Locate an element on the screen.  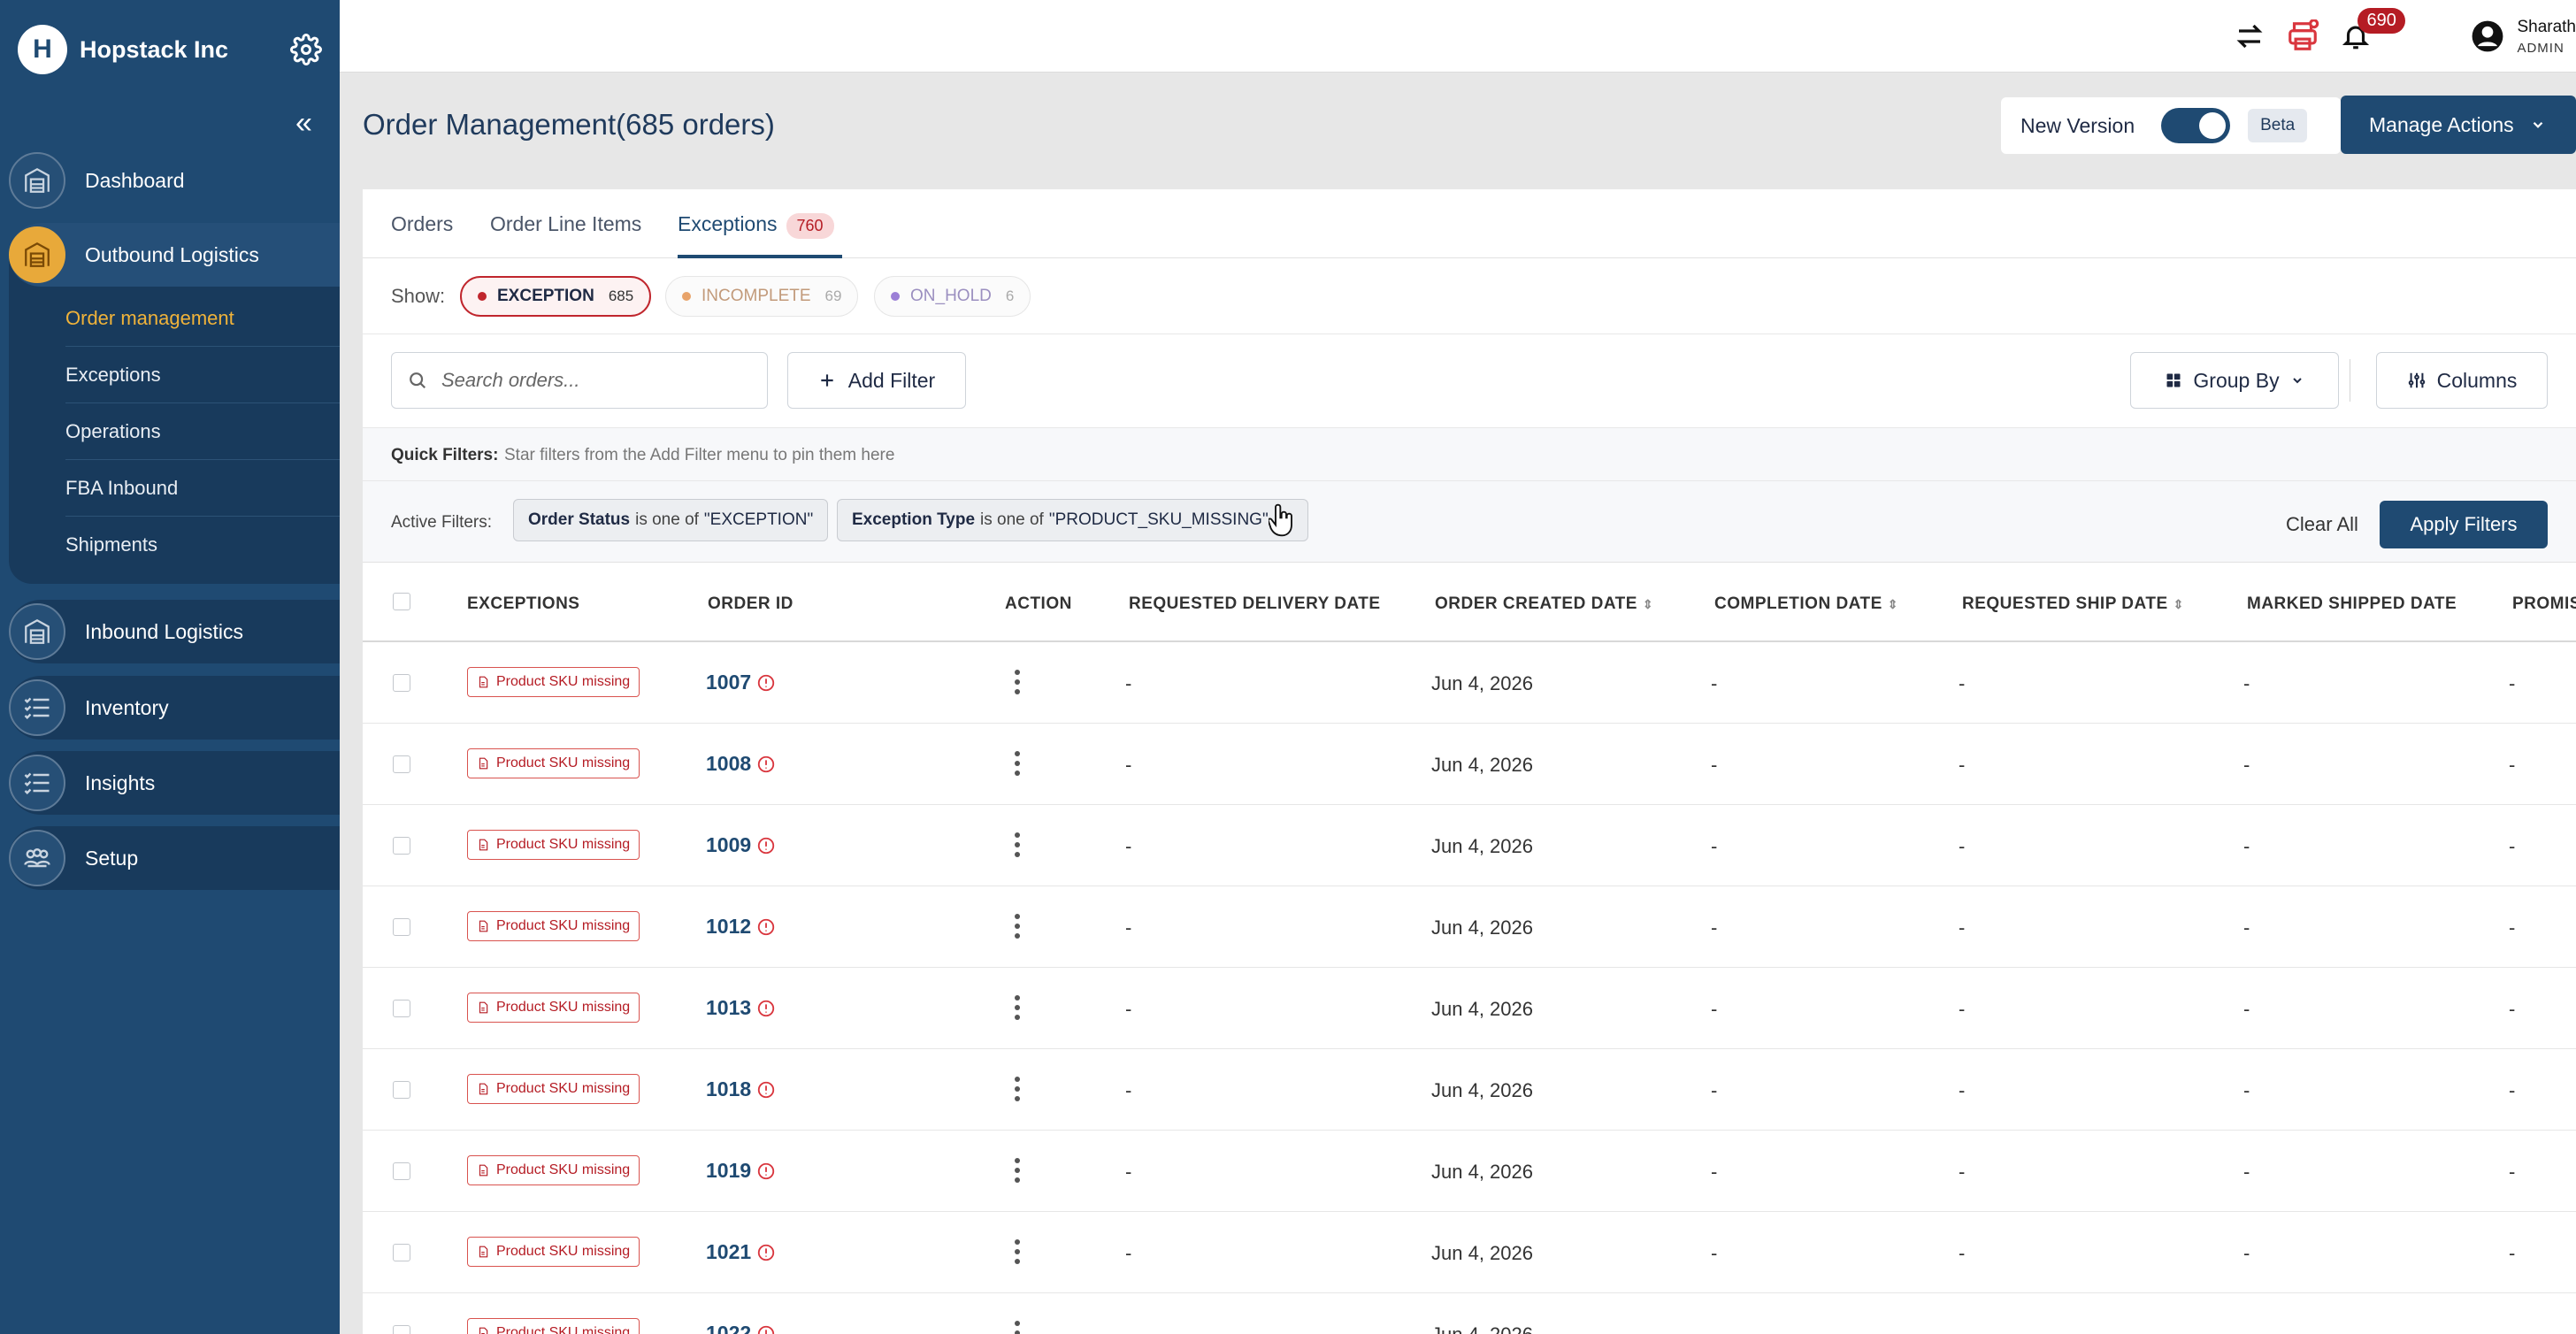
printer-icon is located at coordinates (2302, 36).